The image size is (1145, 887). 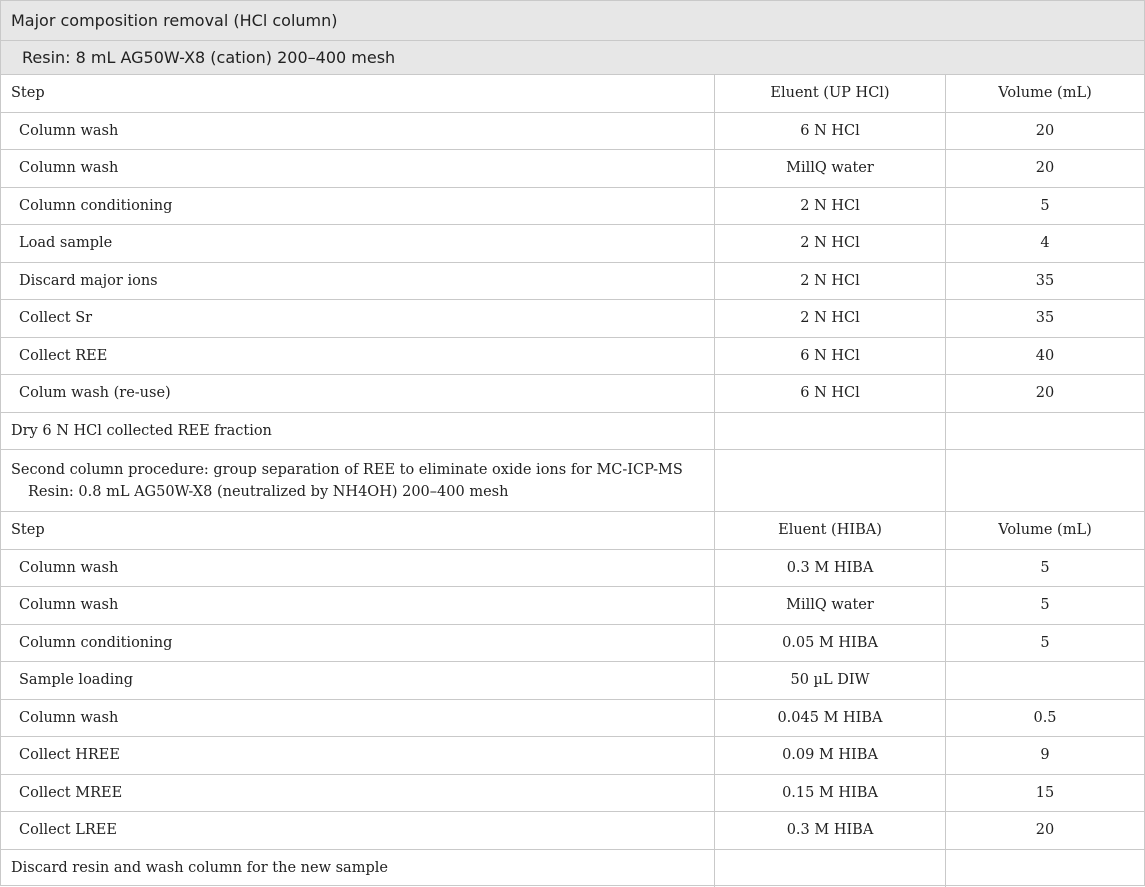 I want to click on table-row: Collect HREE 0.09 M HIBA 9, so click(x=572, y=756).